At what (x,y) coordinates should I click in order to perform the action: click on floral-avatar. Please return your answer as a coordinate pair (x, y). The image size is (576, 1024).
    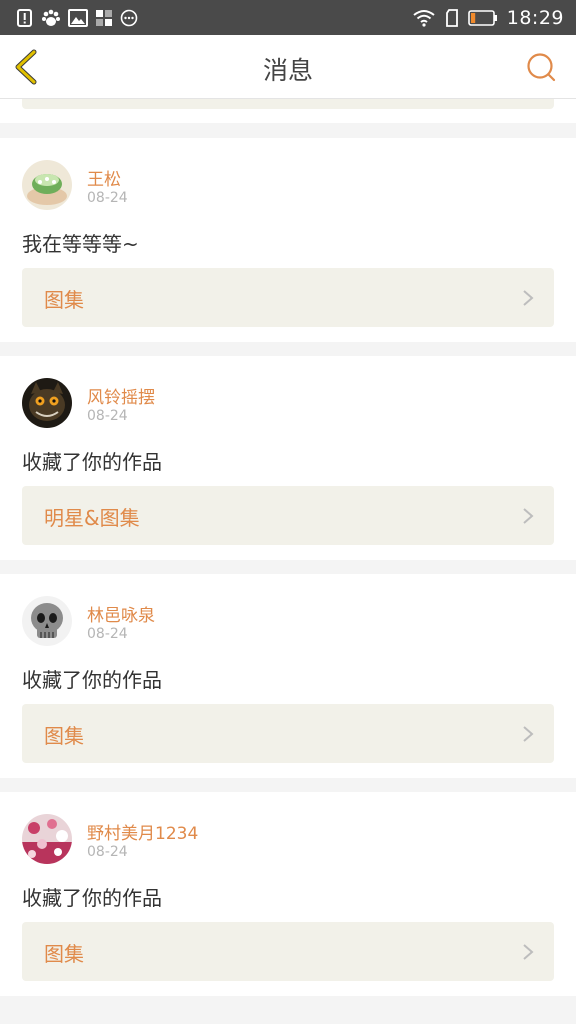
    Looking at the image, I should click on (47, 839).